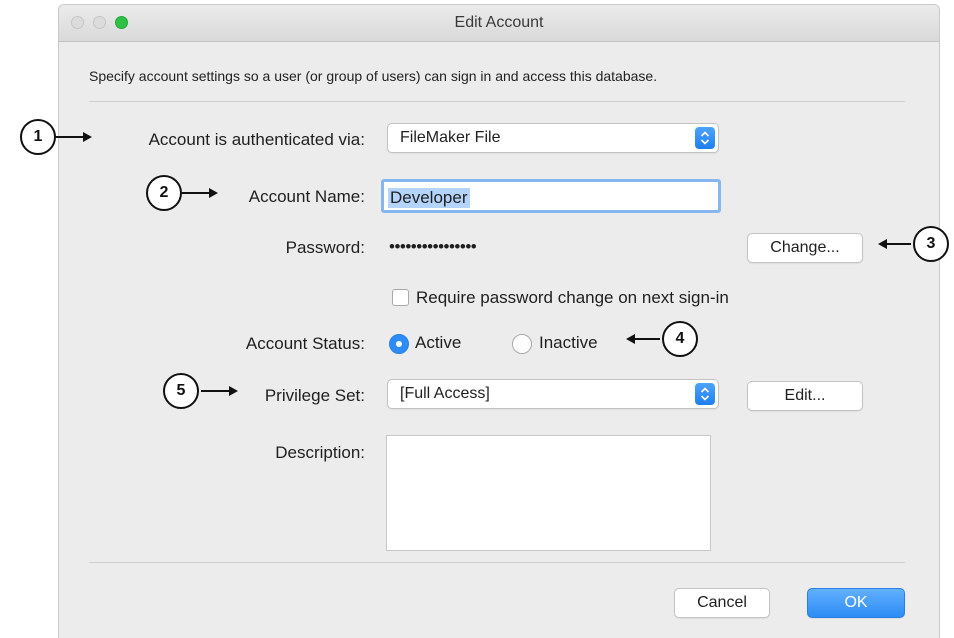 This screenshot has height=638, width=954. I want to click on callout-3: 3, so click(931, 244).